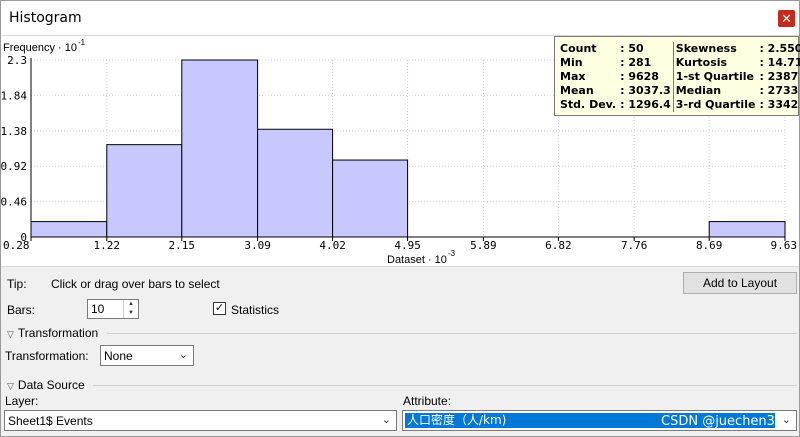  Describe the element at coordinates (740, 283) in the screenshot. I see `add-to-layout-button: Add to Layout` at that location.